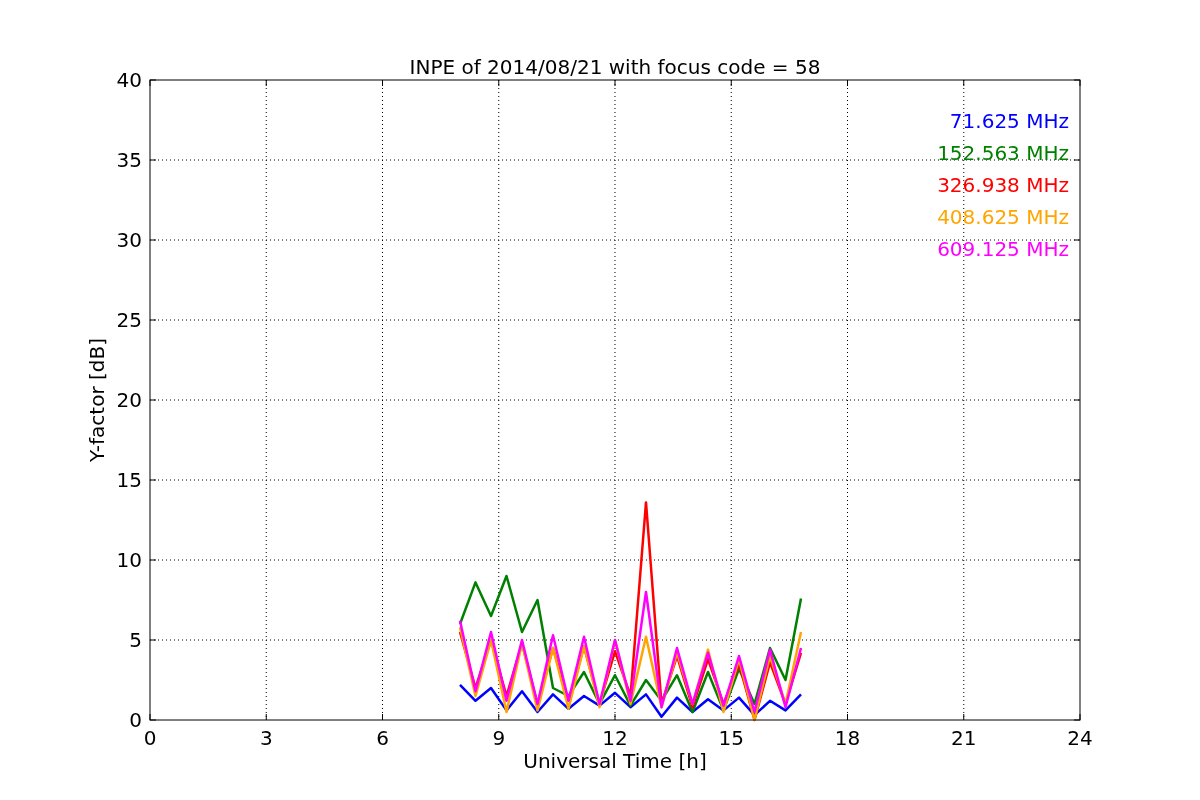  I want to click on x-tick-label: 24, so click(1080, 738).